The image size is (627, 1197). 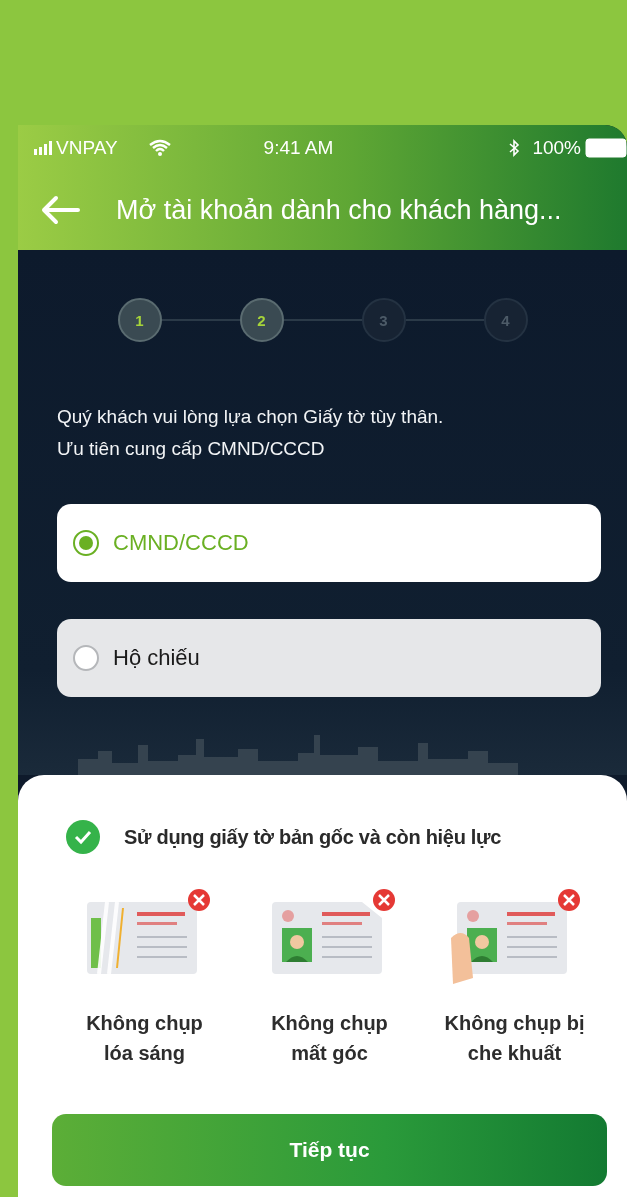 I want to click on step-indicator: 3, so click(x=383, y=320).